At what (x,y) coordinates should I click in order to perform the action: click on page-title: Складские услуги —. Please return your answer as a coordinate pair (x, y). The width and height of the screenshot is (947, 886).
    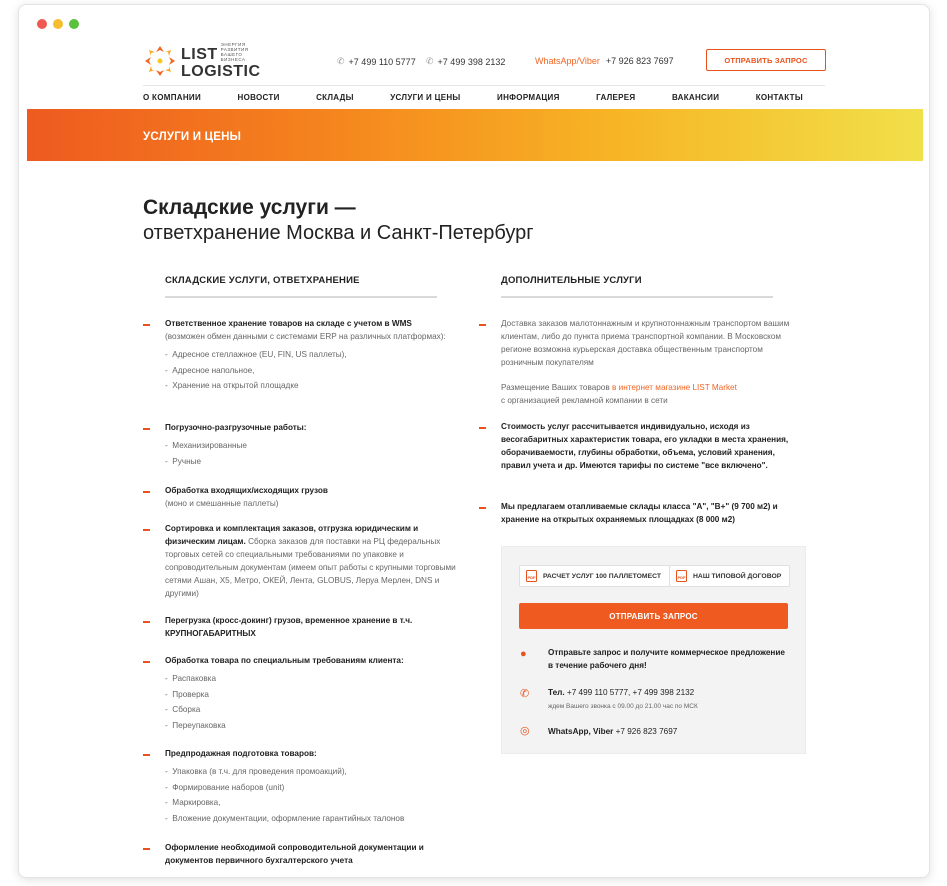
    Looking at the image, I should click on (249, 207).